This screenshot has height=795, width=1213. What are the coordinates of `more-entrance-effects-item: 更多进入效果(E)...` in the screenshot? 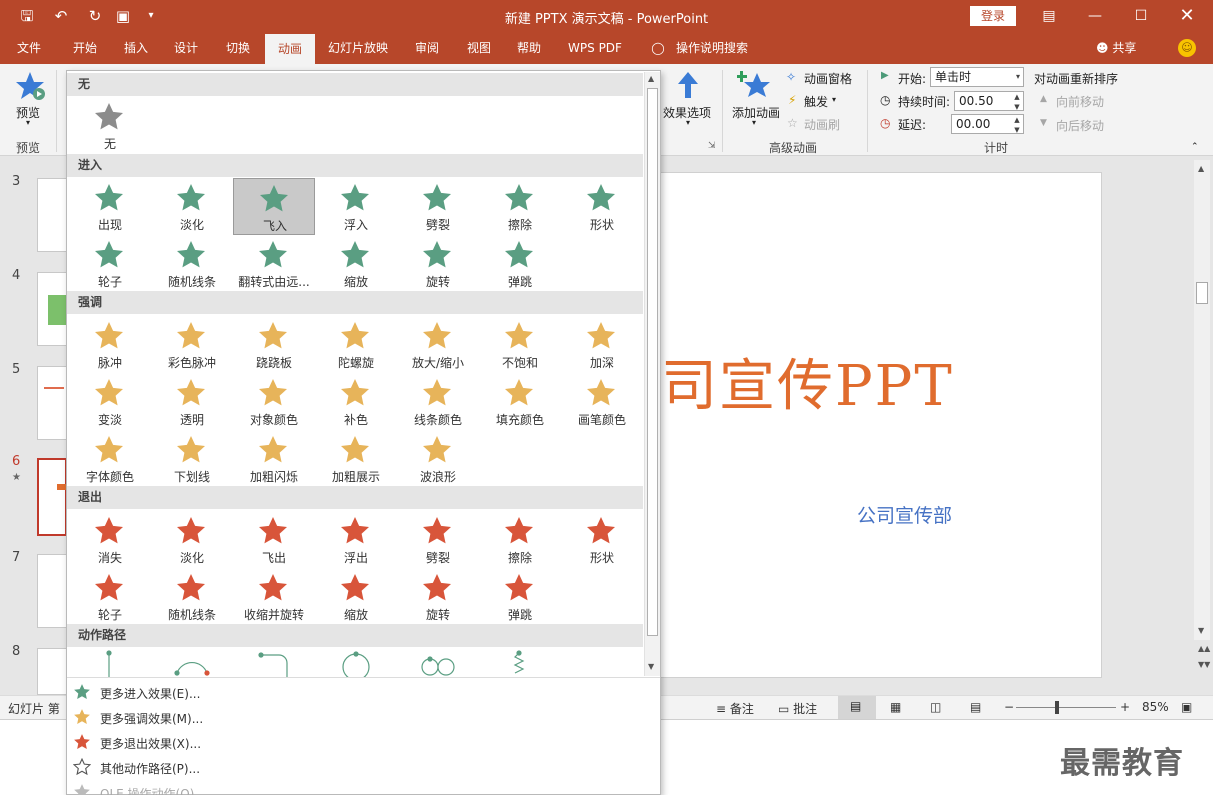 It's located at (363, 692).